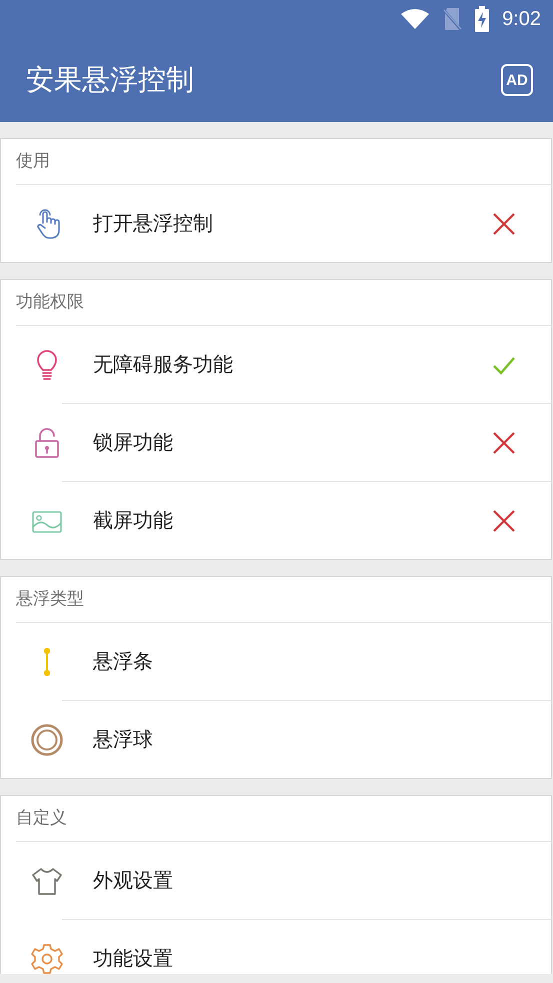  What do you see at coordinates (292, 223) in the screenshot?
I see `menu-item-label: 打开悬浮控制` at bounding box center [292, 223].